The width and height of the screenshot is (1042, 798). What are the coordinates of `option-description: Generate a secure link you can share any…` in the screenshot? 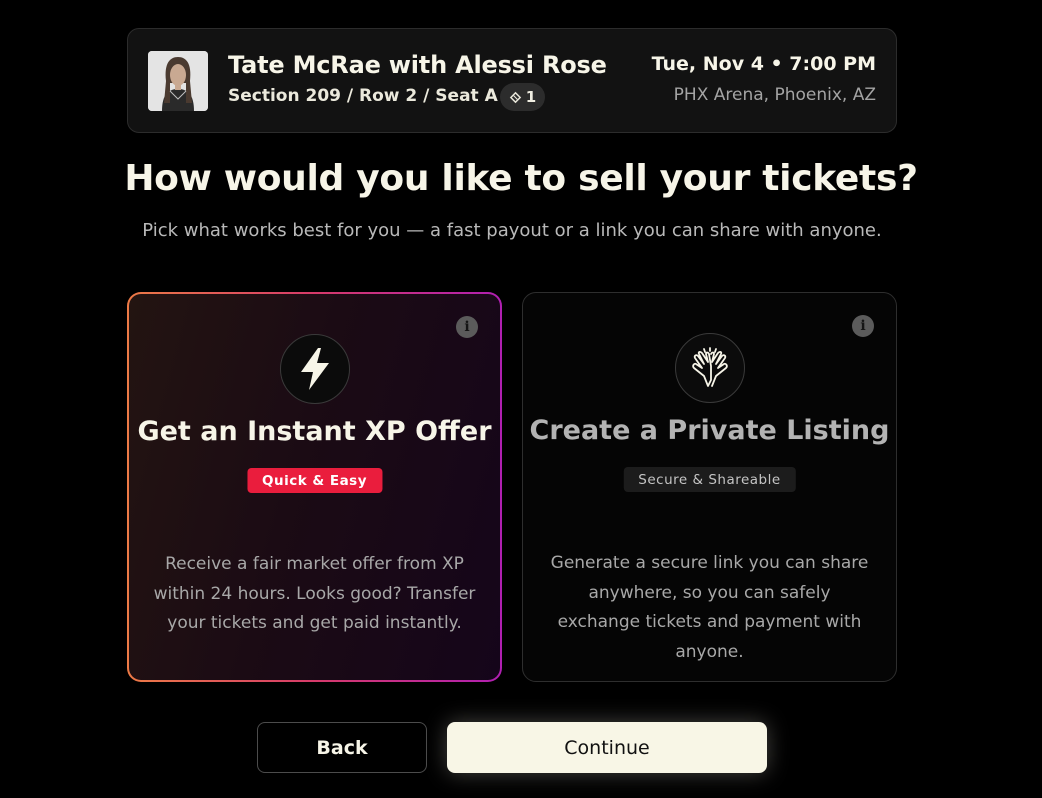 It's located at (709, 607).